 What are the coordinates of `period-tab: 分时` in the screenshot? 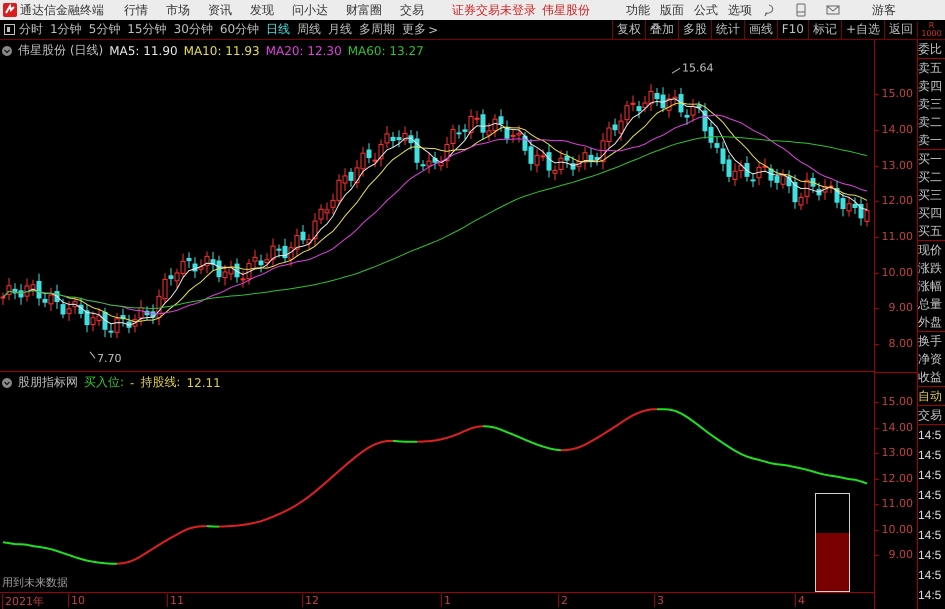 It's located at (31, 29).